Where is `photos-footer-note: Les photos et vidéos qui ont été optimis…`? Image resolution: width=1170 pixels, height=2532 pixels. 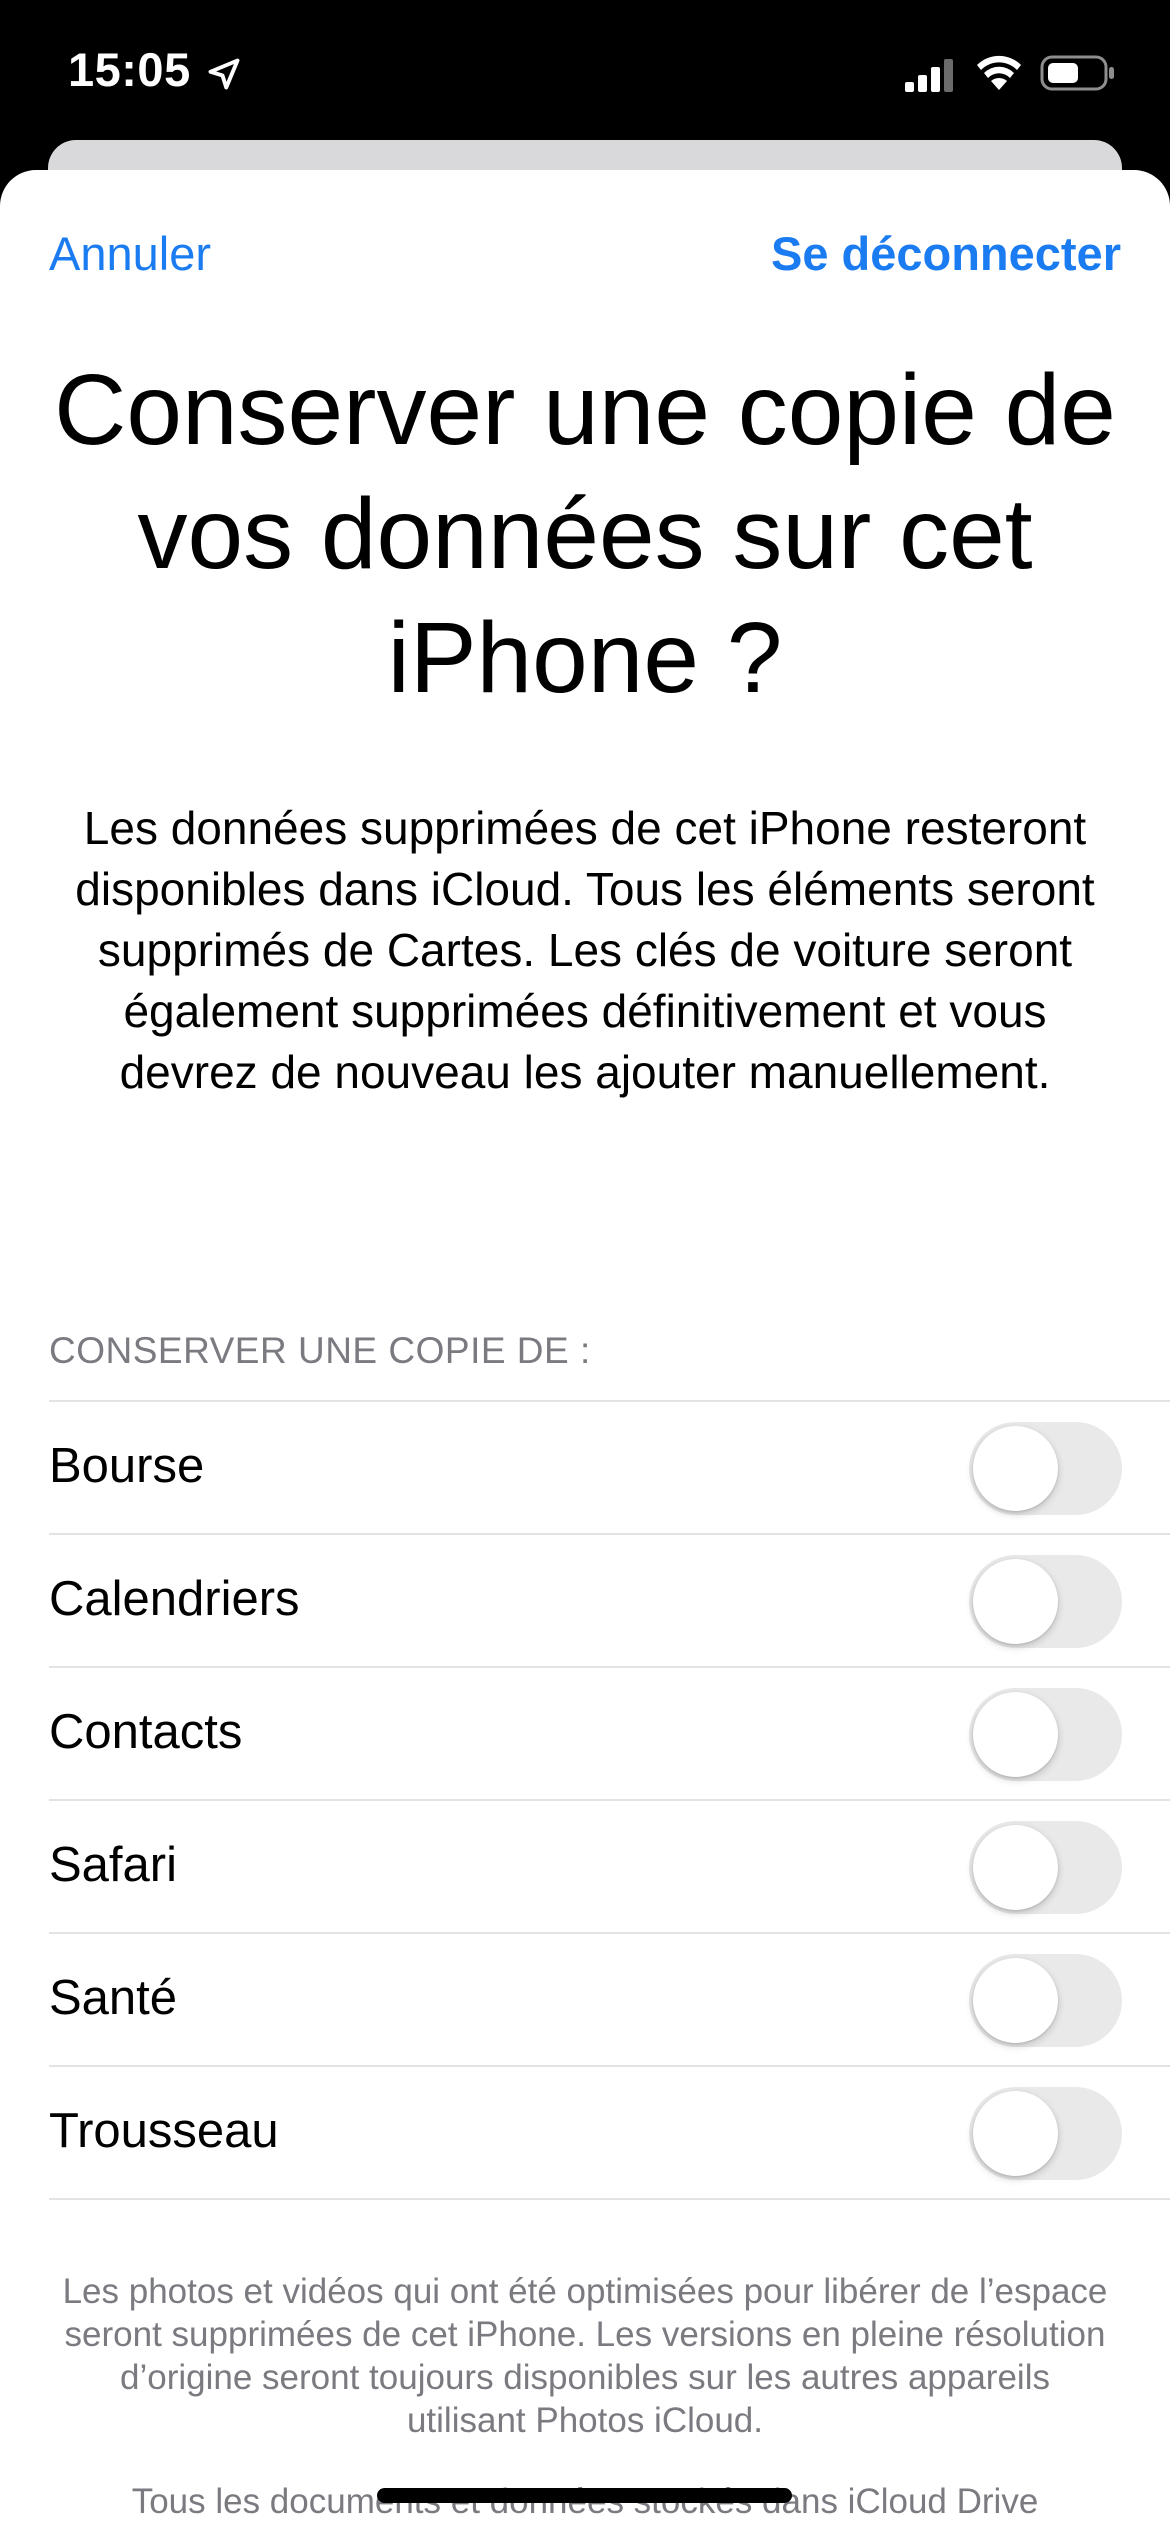
photos-footer-note: Les photos et vidéos qui ont été optimis… is located at coordinates (585, 2356).